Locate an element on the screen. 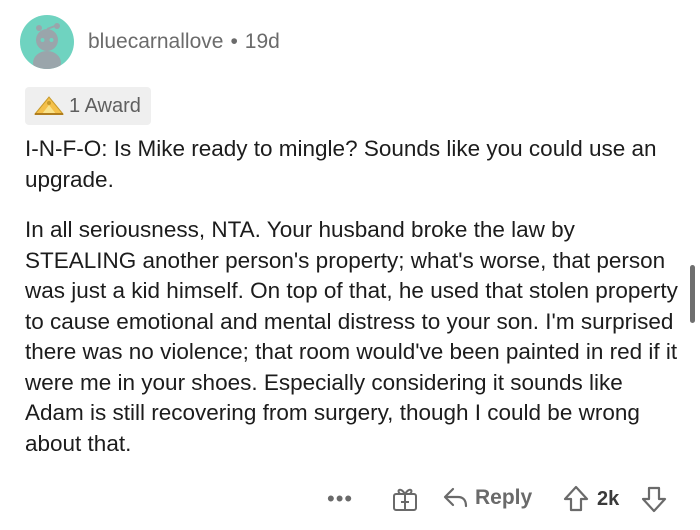 This screenshot has width=700, height=530. more-options-button: ••• is located at coordinates (340, 499).